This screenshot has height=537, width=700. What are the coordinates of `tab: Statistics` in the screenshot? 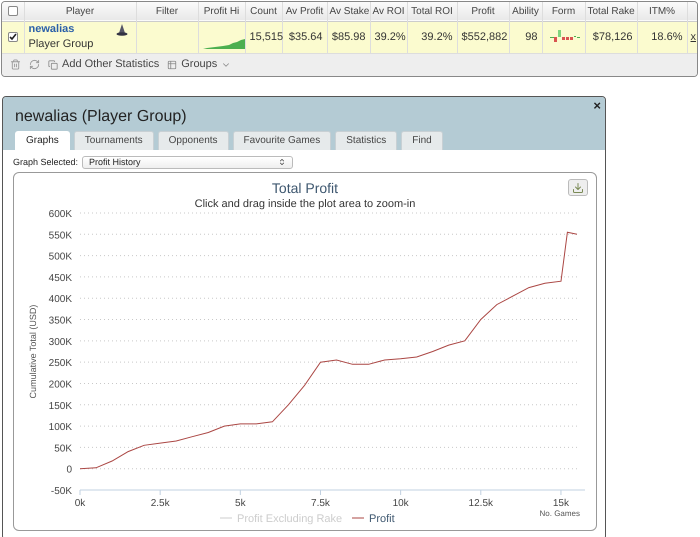 It's located at (366, 140).